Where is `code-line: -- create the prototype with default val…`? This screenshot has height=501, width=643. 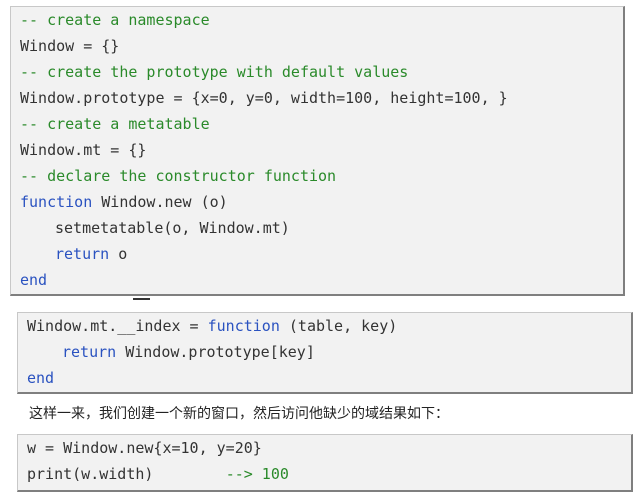 code-line: -- create the prototype with default val… is located at coordinates (321, 72).